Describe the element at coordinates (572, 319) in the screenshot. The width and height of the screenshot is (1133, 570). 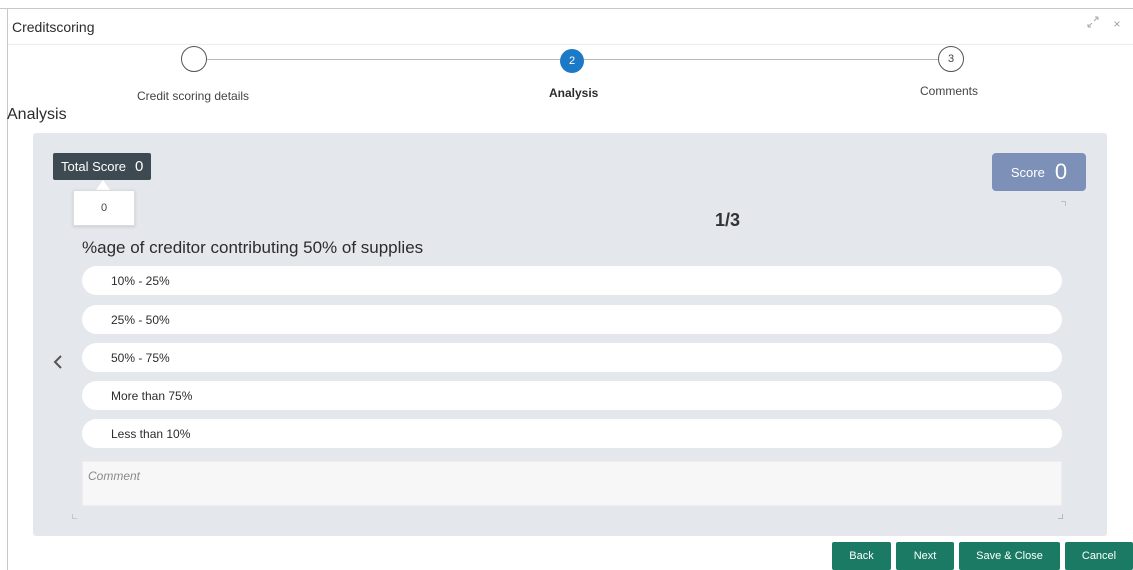
I see `answer-option: 25% - 50%` at that location.